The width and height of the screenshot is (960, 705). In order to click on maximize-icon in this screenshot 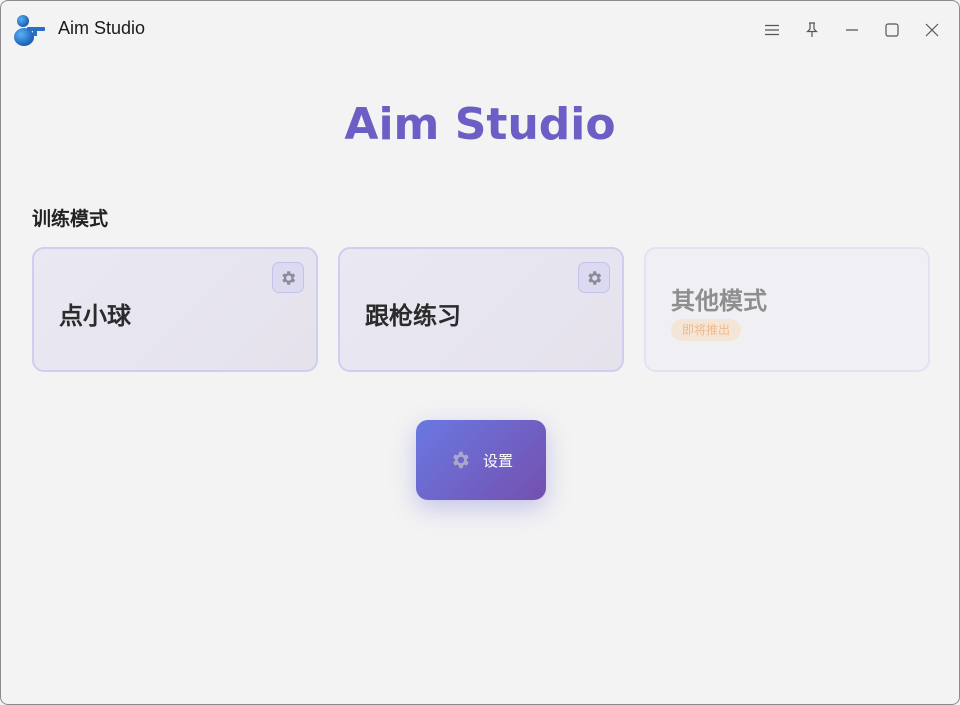, I will do `click(892, 30)`.